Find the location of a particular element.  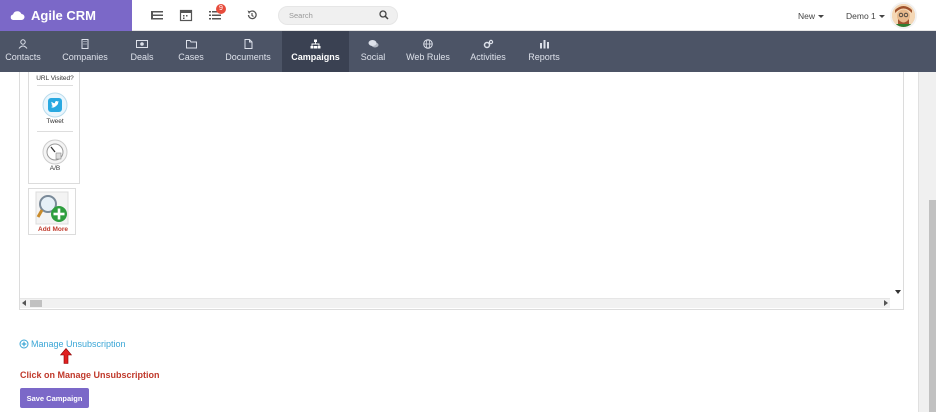

plus-circle-icon is located at coordinates (24, 344).